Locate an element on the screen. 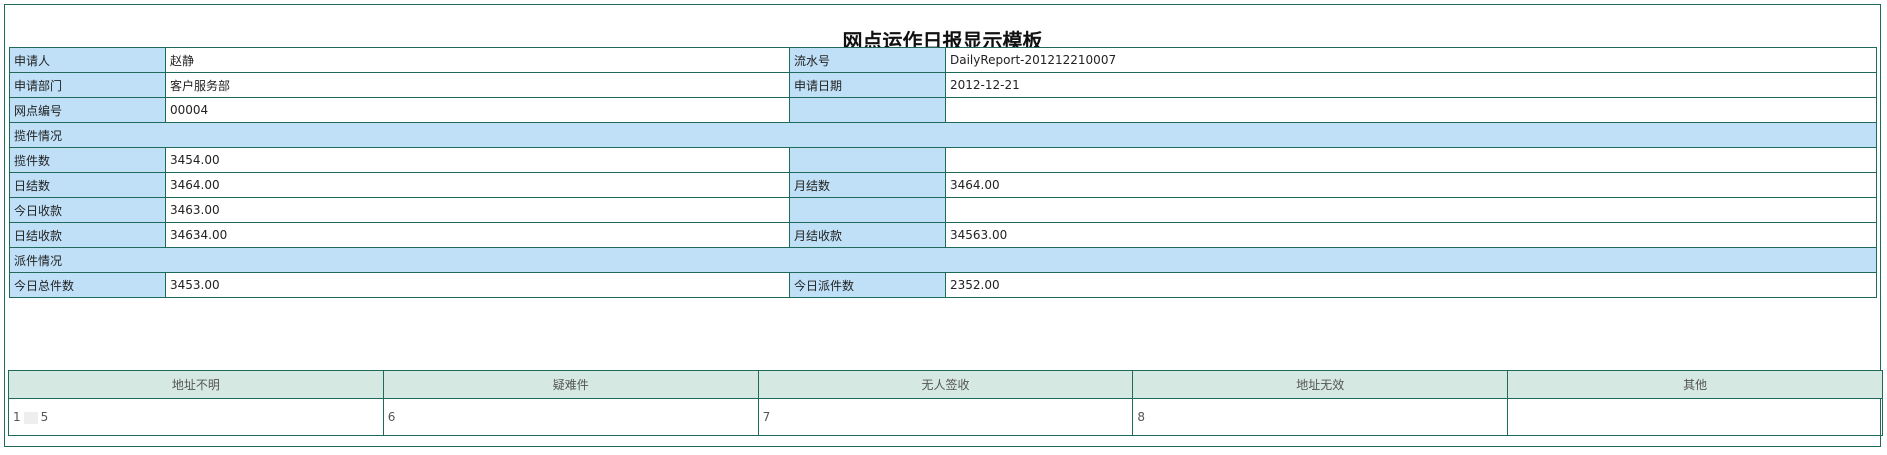 This screenshot has width=1887, height=455. stats-header: 地址不明 is located at coordinates (196, 384).